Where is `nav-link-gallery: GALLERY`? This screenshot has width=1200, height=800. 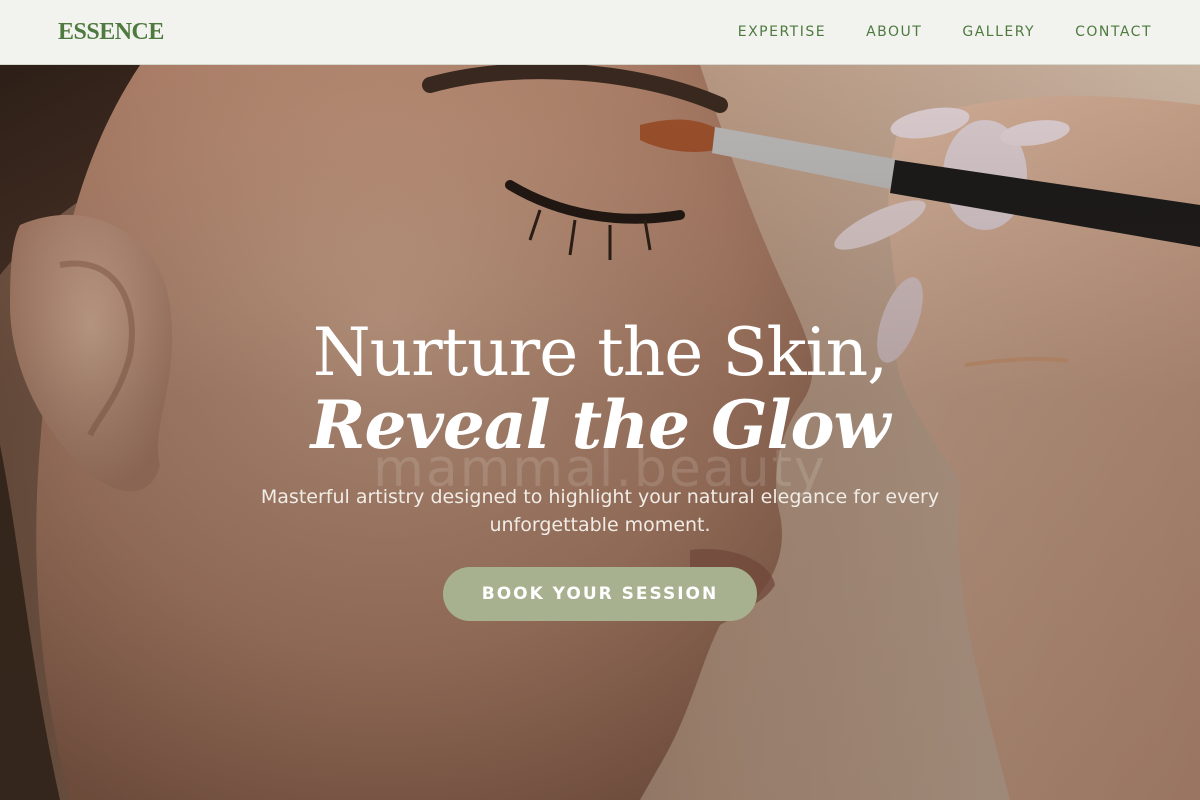 nav-link-gallery: GALLERY is located at coordinates (998, 32).